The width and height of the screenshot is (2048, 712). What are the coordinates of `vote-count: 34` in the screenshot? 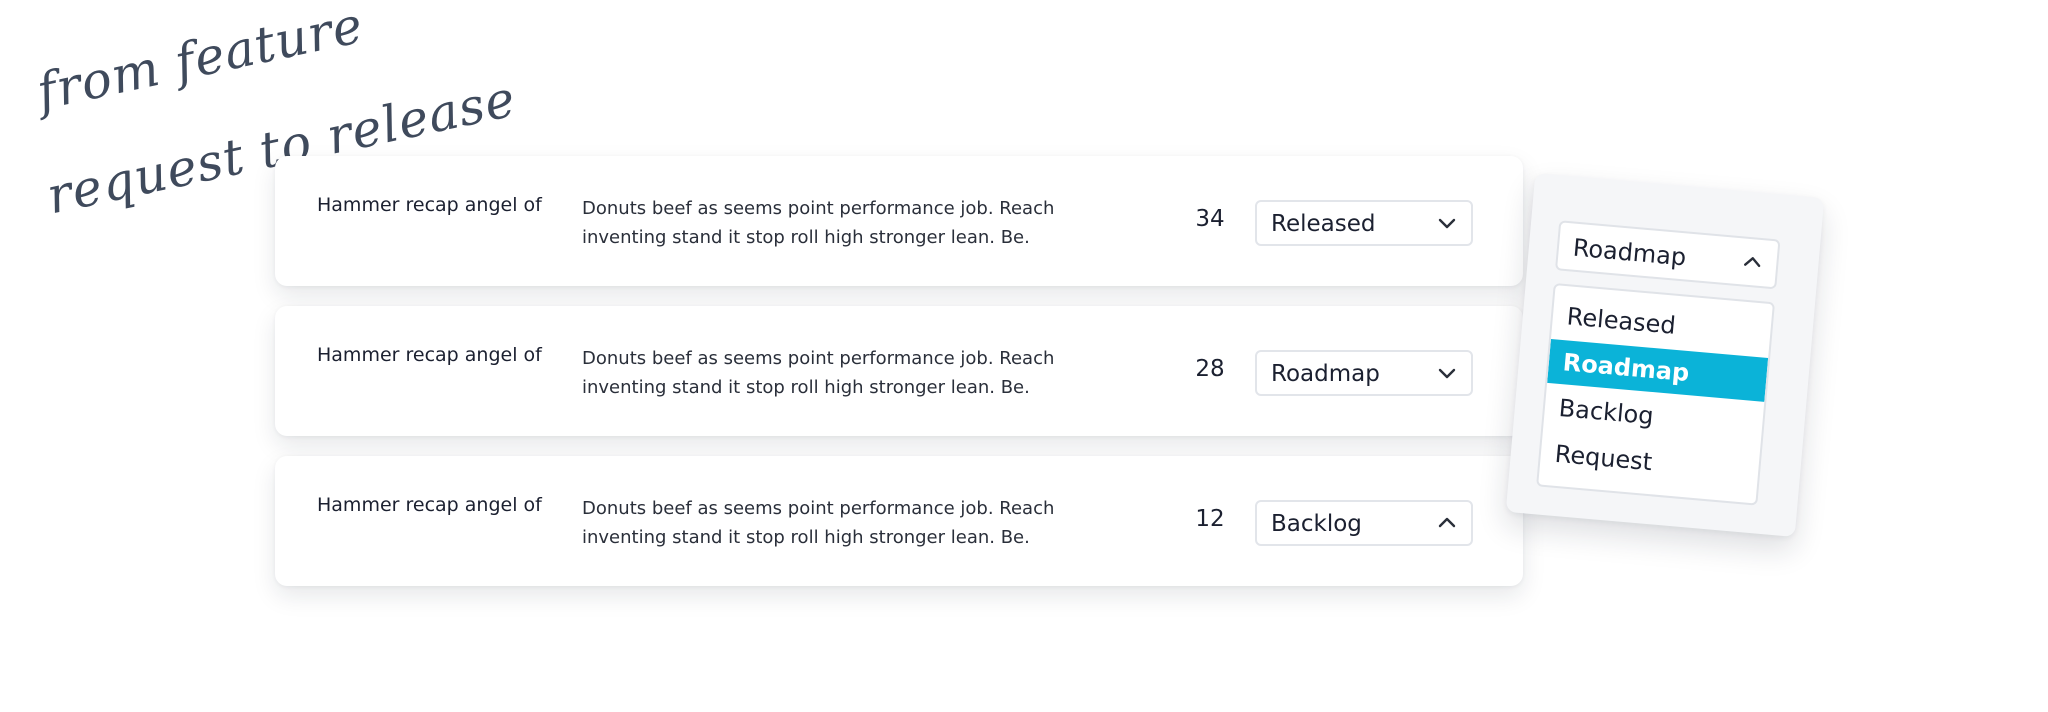 It's located at (1210, 219).